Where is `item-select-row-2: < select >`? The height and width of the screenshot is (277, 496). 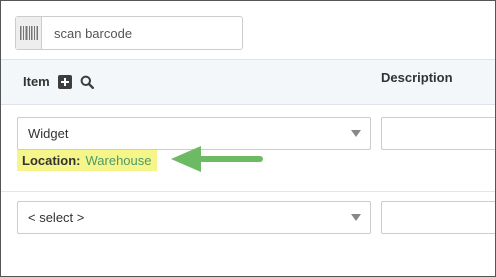
item-select-row-2: < select > is located at coordinates (194, 217).